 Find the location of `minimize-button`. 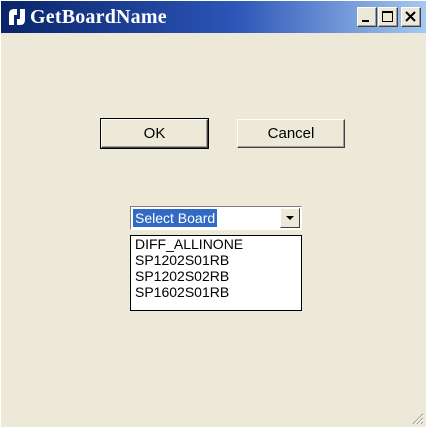

minimize-button is located at coordinates (367, 17).